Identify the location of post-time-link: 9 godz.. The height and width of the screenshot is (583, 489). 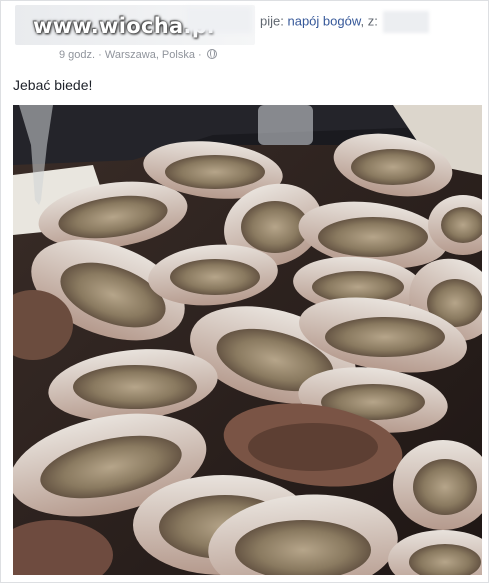
(77, 55).